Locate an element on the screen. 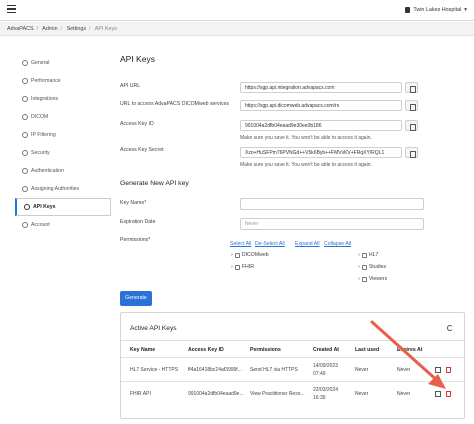 Image resolution: width=474 pixels, height=424 pixels. page-title: API Keys is located at coordinates (137, 59).